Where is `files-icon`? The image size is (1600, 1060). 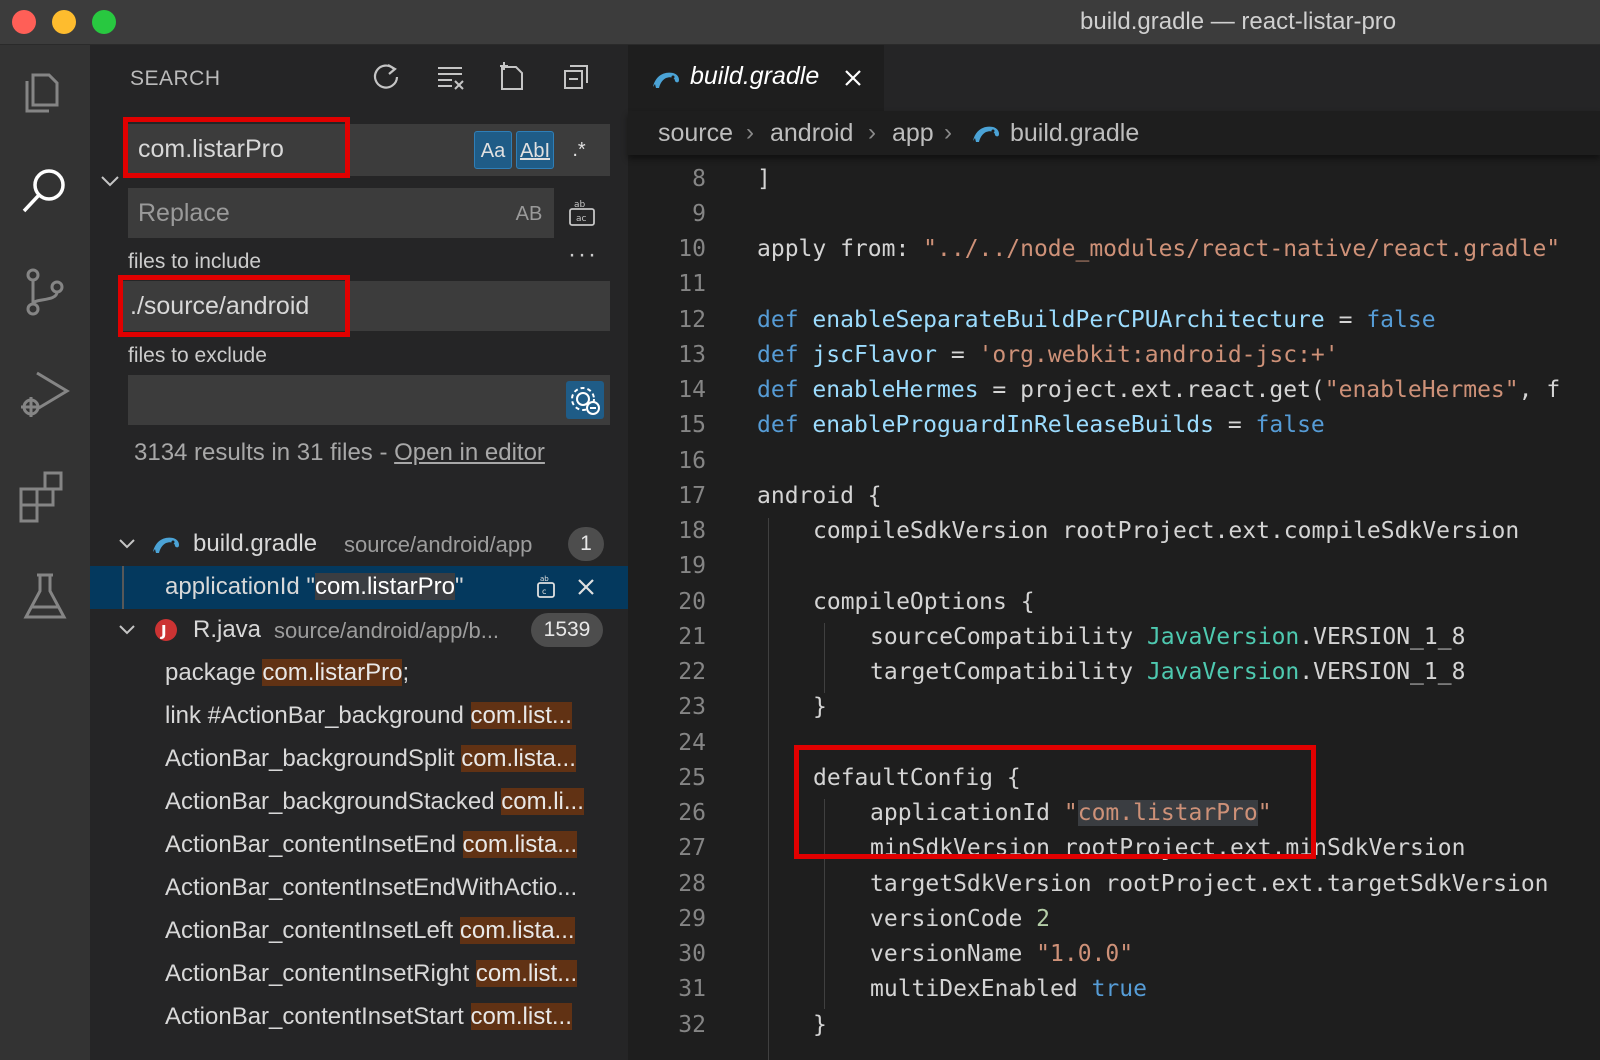 files-icon is located at coordinates (45, 91).